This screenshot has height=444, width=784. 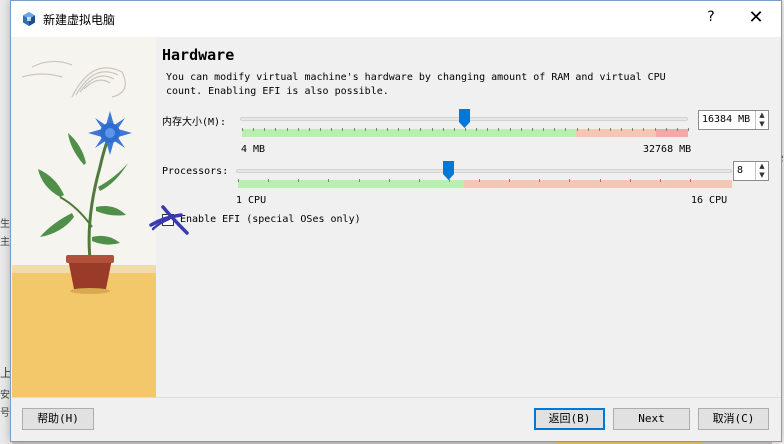 What do you see at coordinates (396, 19) in the screenshot?
I see `title-bar: 新建虚拟电脑 ? ✕` at bounding box center [396, 19].